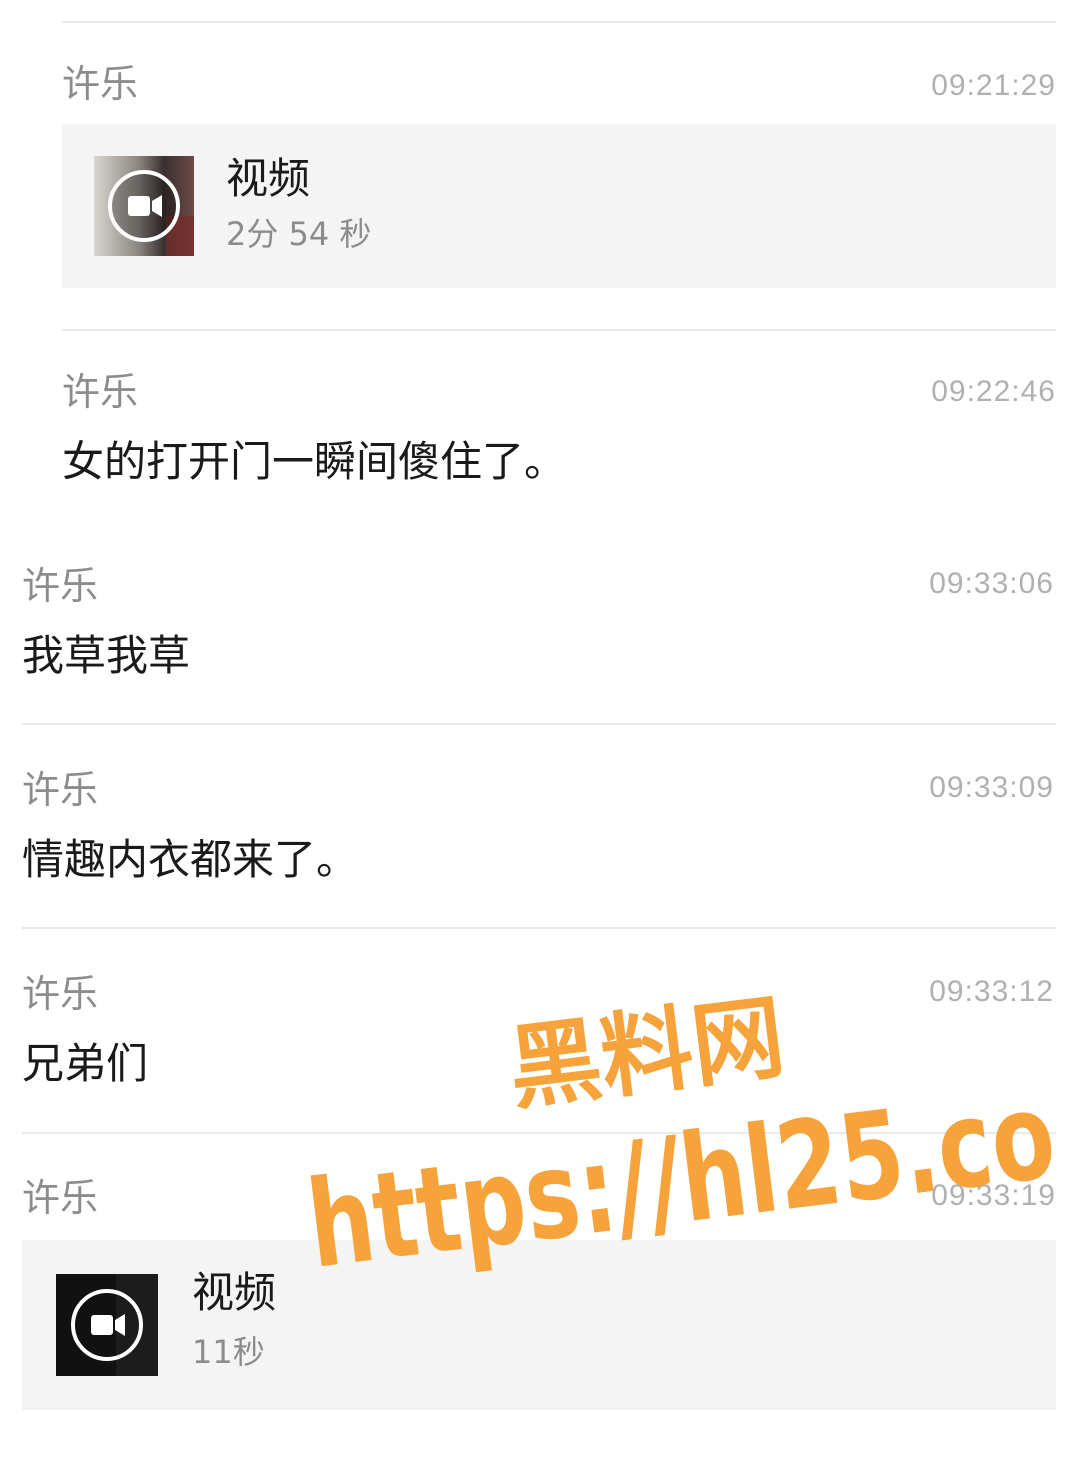 This screenshot has height=1471, width=1080. What do you see at coordinates (538, 1037) in the screenshot?
I see `message-item: 许乐 09:33:12 兄弟们` at bounding box center [538, 1037].